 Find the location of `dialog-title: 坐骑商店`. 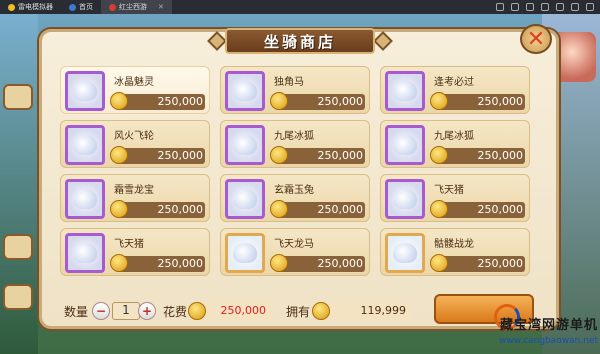

dialog-title: 坐骑商店 is located at coordinates (299, 41).